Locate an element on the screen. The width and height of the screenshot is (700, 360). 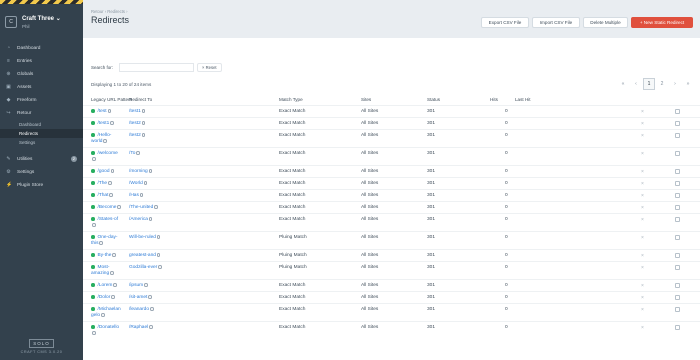
page-2-button: 2 is located at coordinates (662, 84).